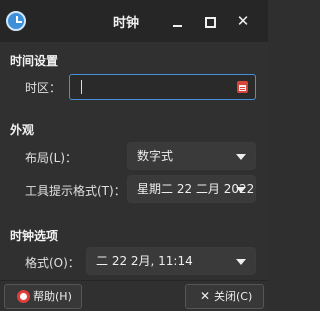 The width and height of the screenshot is (320, 311). Describe the element at coordinates (144, 261) in the screenshot. I see `format-selected-value: 二 22 2月, 11:14` at that location.